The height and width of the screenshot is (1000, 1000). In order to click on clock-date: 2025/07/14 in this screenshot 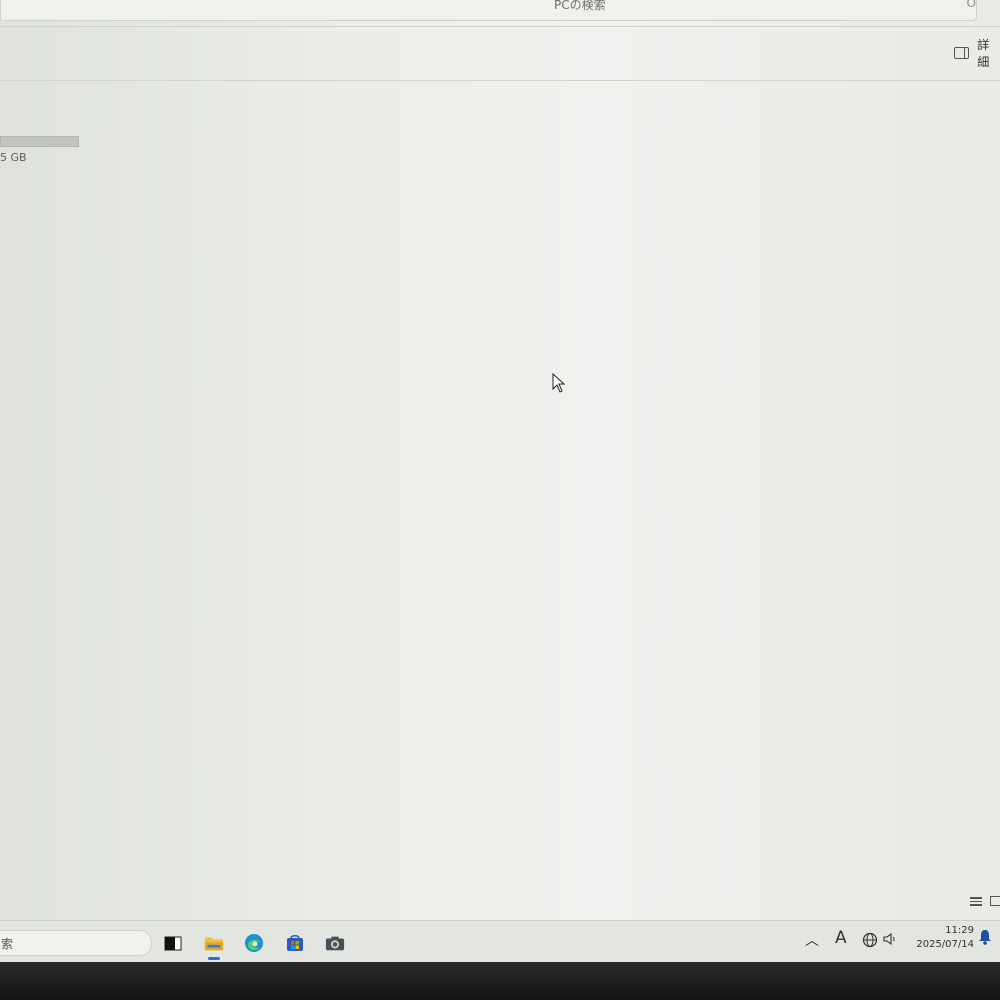, I will do `click(945, 944)`.